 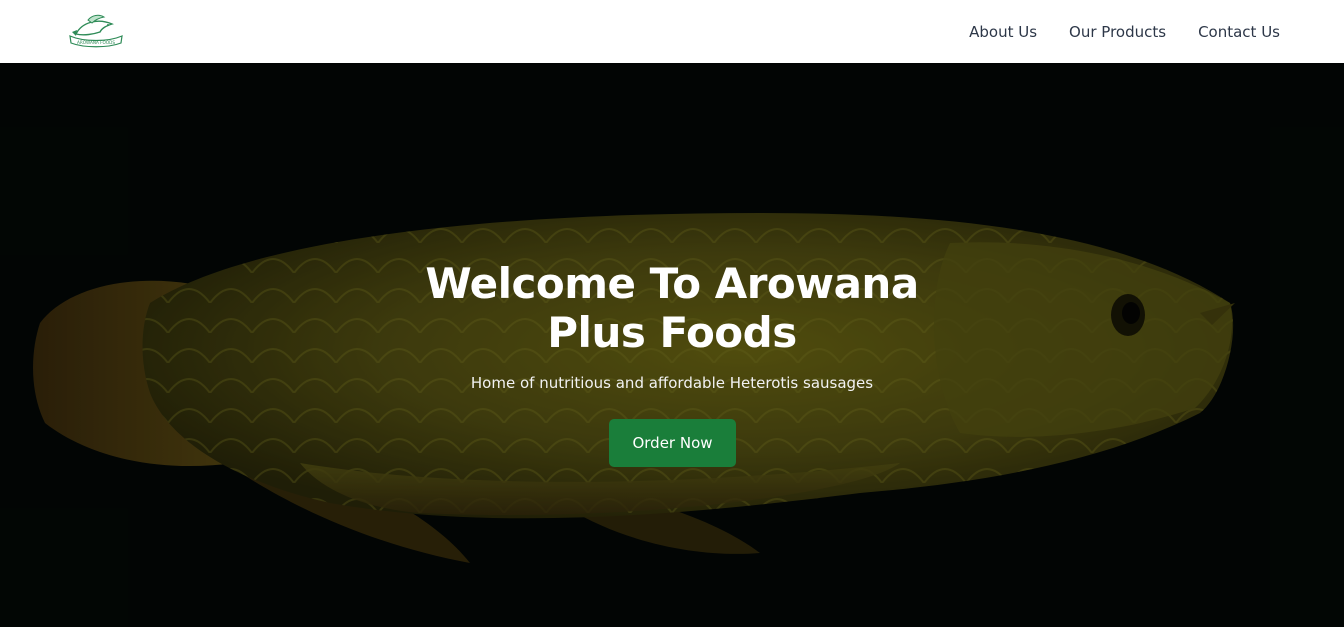 I want to click on nav-about-us: About Us, so click(x=1003, y=32).